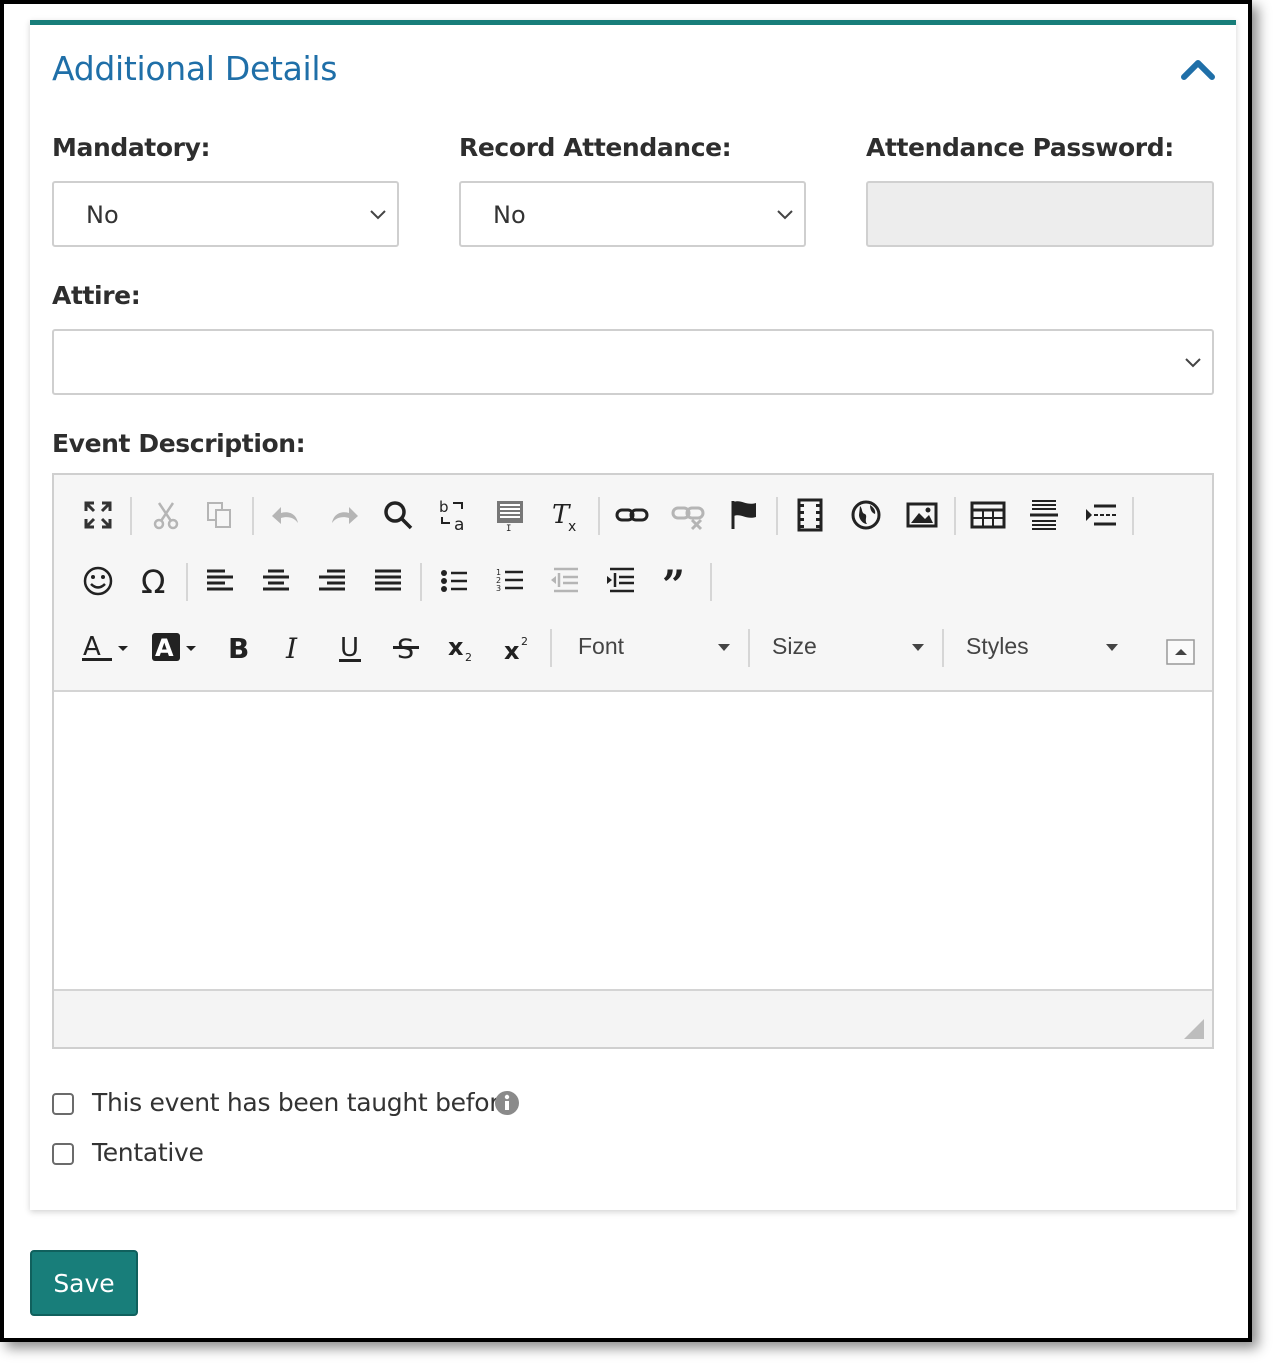 Image resolution: width=1276 pixels, height=1366 pixels. I want to click on smiley-button, so click(98, 581).